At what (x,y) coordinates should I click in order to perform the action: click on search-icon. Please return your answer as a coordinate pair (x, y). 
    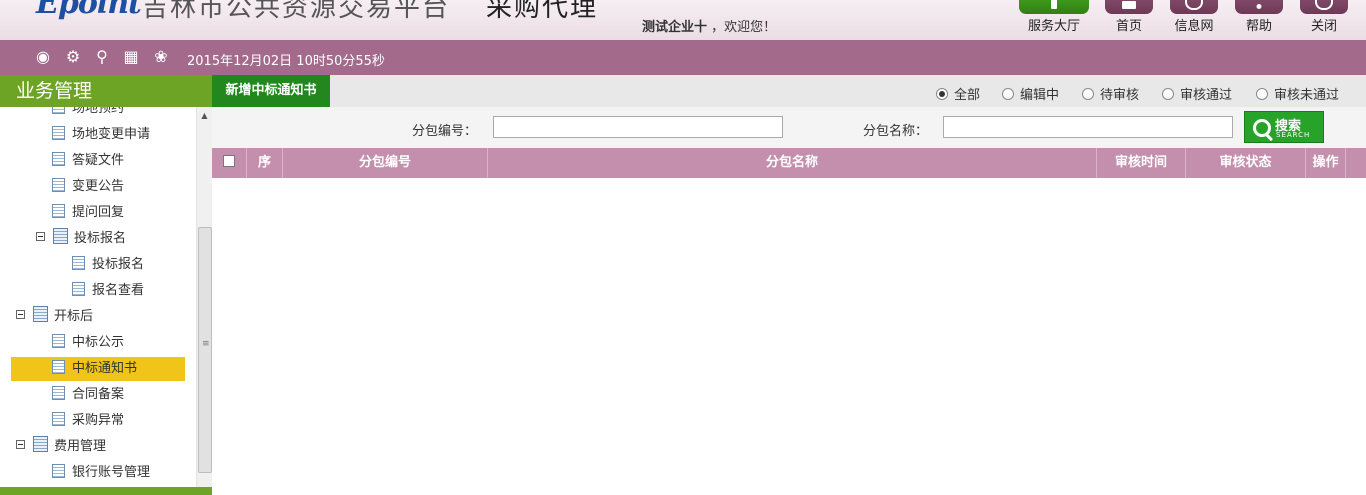
    Looking at the image, I should click on (1262, 128).